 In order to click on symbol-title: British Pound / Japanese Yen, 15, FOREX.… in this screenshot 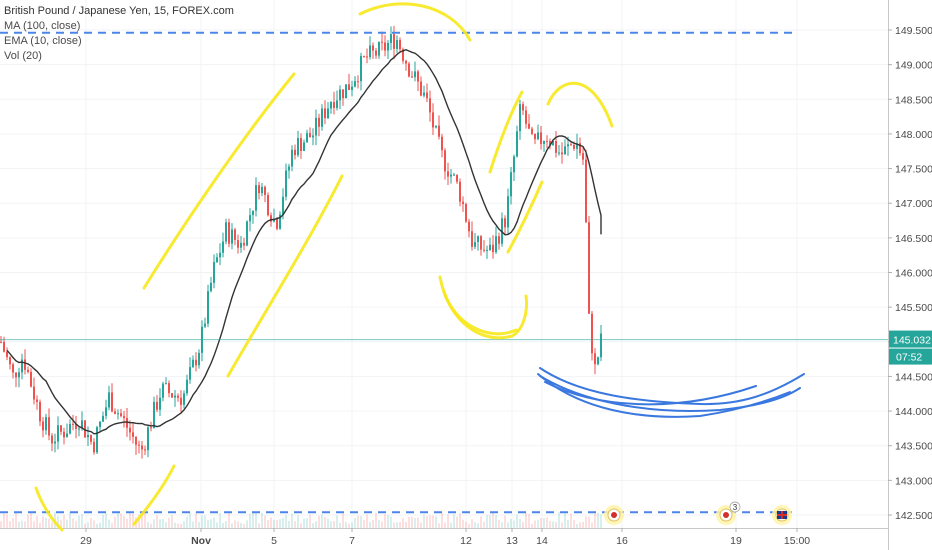, I will do `click(119, 11)`.